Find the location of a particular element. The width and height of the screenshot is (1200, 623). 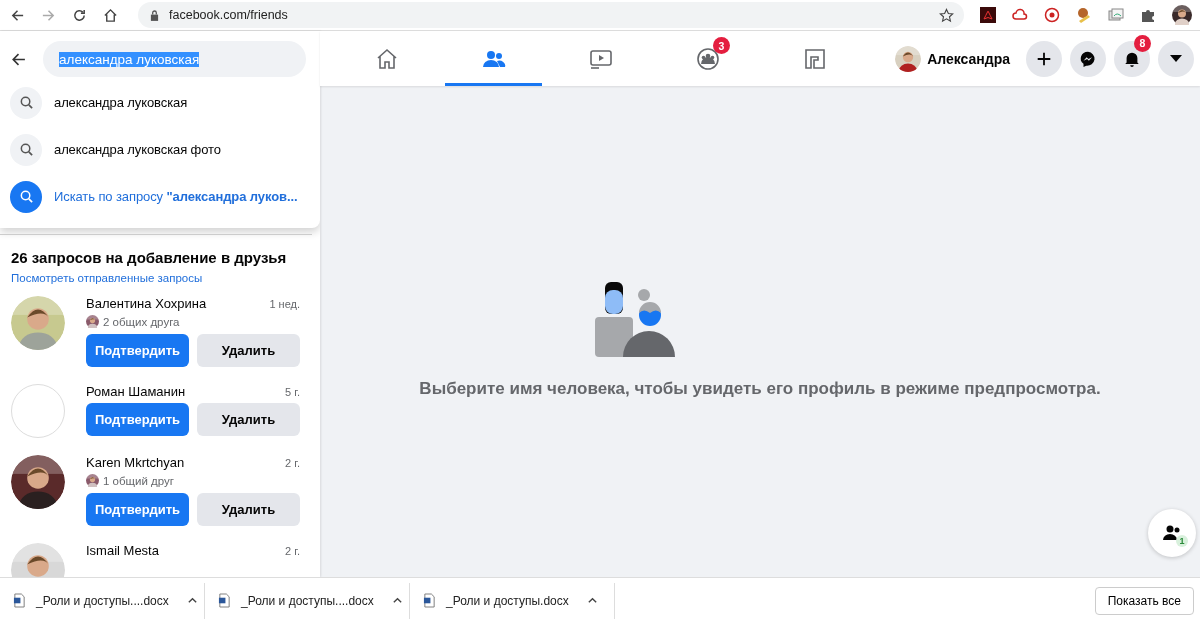

sent-requests-link: Посмотреть отправленные запросы is located at coordinates (155, 278).